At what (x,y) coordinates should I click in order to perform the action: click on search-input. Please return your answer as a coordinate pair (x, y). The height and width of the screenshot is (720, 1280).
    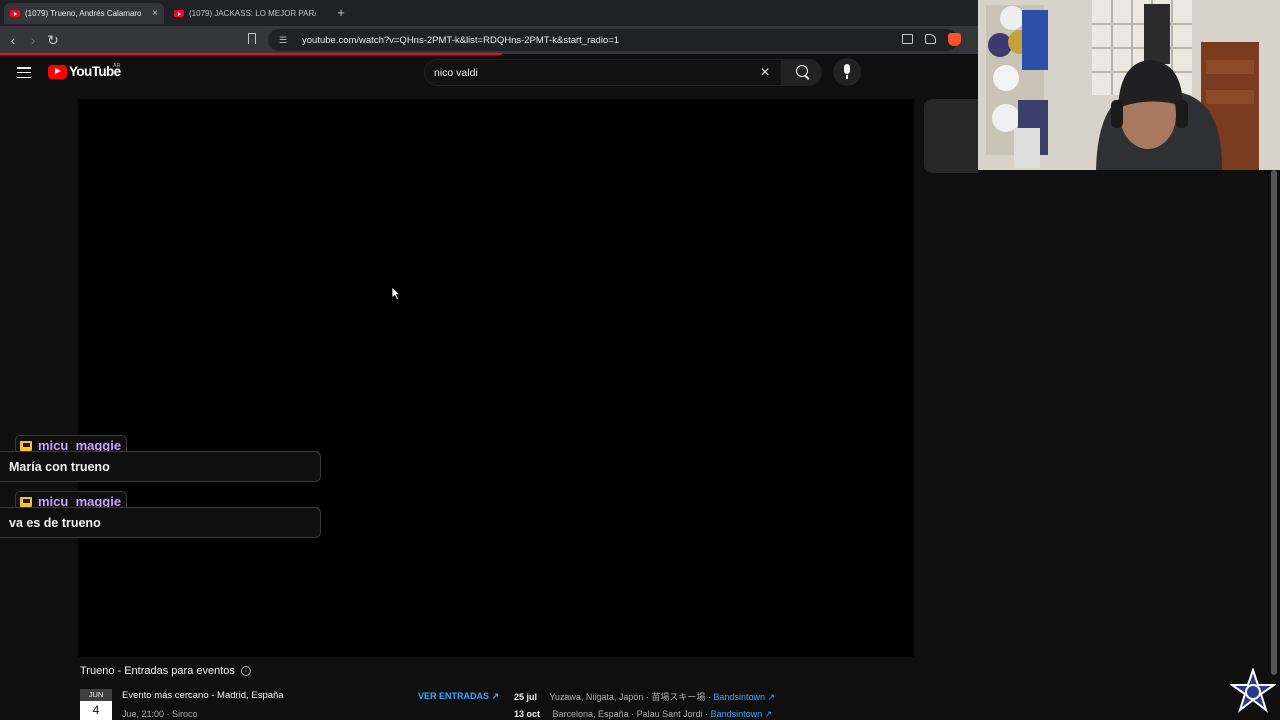
    Looking at the image, I should click on (589, 72).